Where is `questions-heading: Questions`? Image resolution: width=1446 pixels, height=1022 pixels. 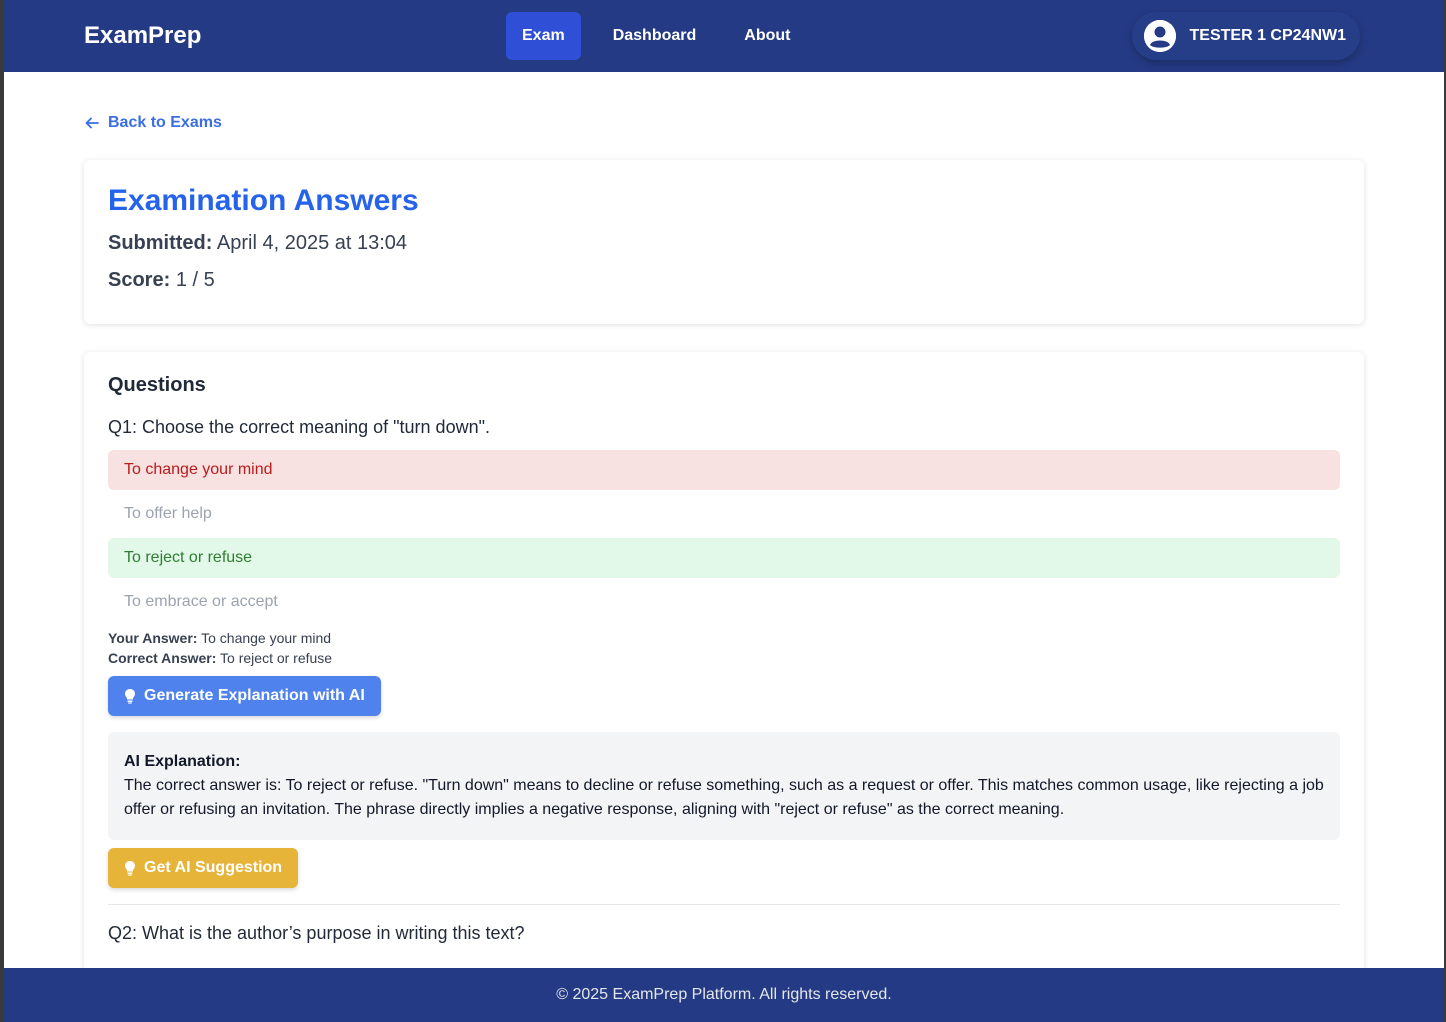
questions-heading: Questions is located at coordinates (157, 385).